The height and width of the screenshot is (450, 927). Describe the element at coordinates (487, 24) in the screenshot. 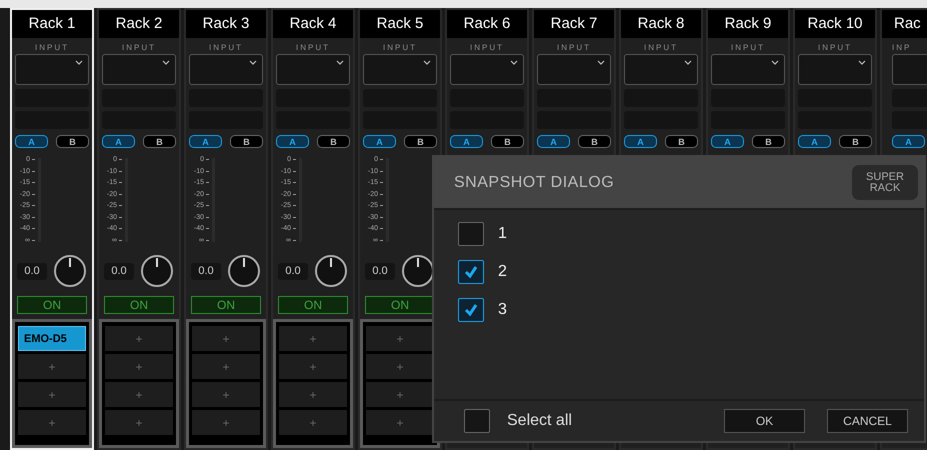

I see `rack-title: Rack 6` at that location.